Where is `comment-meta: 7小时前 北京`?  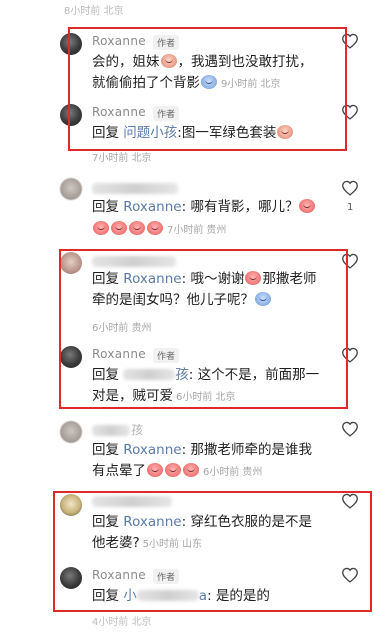 comment-meta: 7小时前 北京 is located at coordinates (122, 158).